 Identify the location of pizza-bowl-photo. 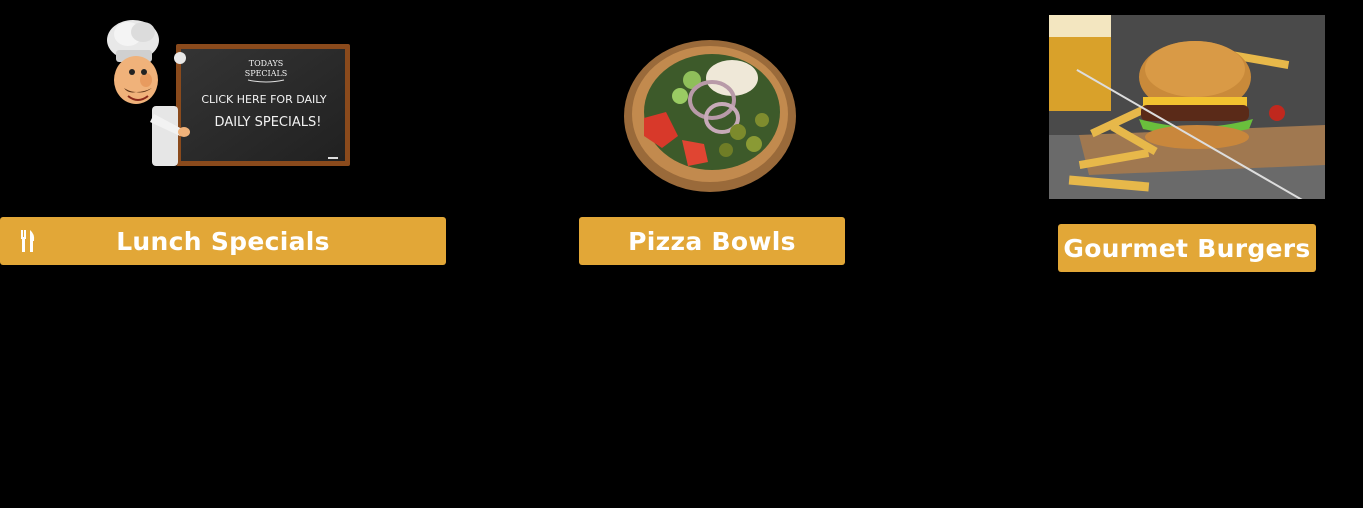
(710, 116).